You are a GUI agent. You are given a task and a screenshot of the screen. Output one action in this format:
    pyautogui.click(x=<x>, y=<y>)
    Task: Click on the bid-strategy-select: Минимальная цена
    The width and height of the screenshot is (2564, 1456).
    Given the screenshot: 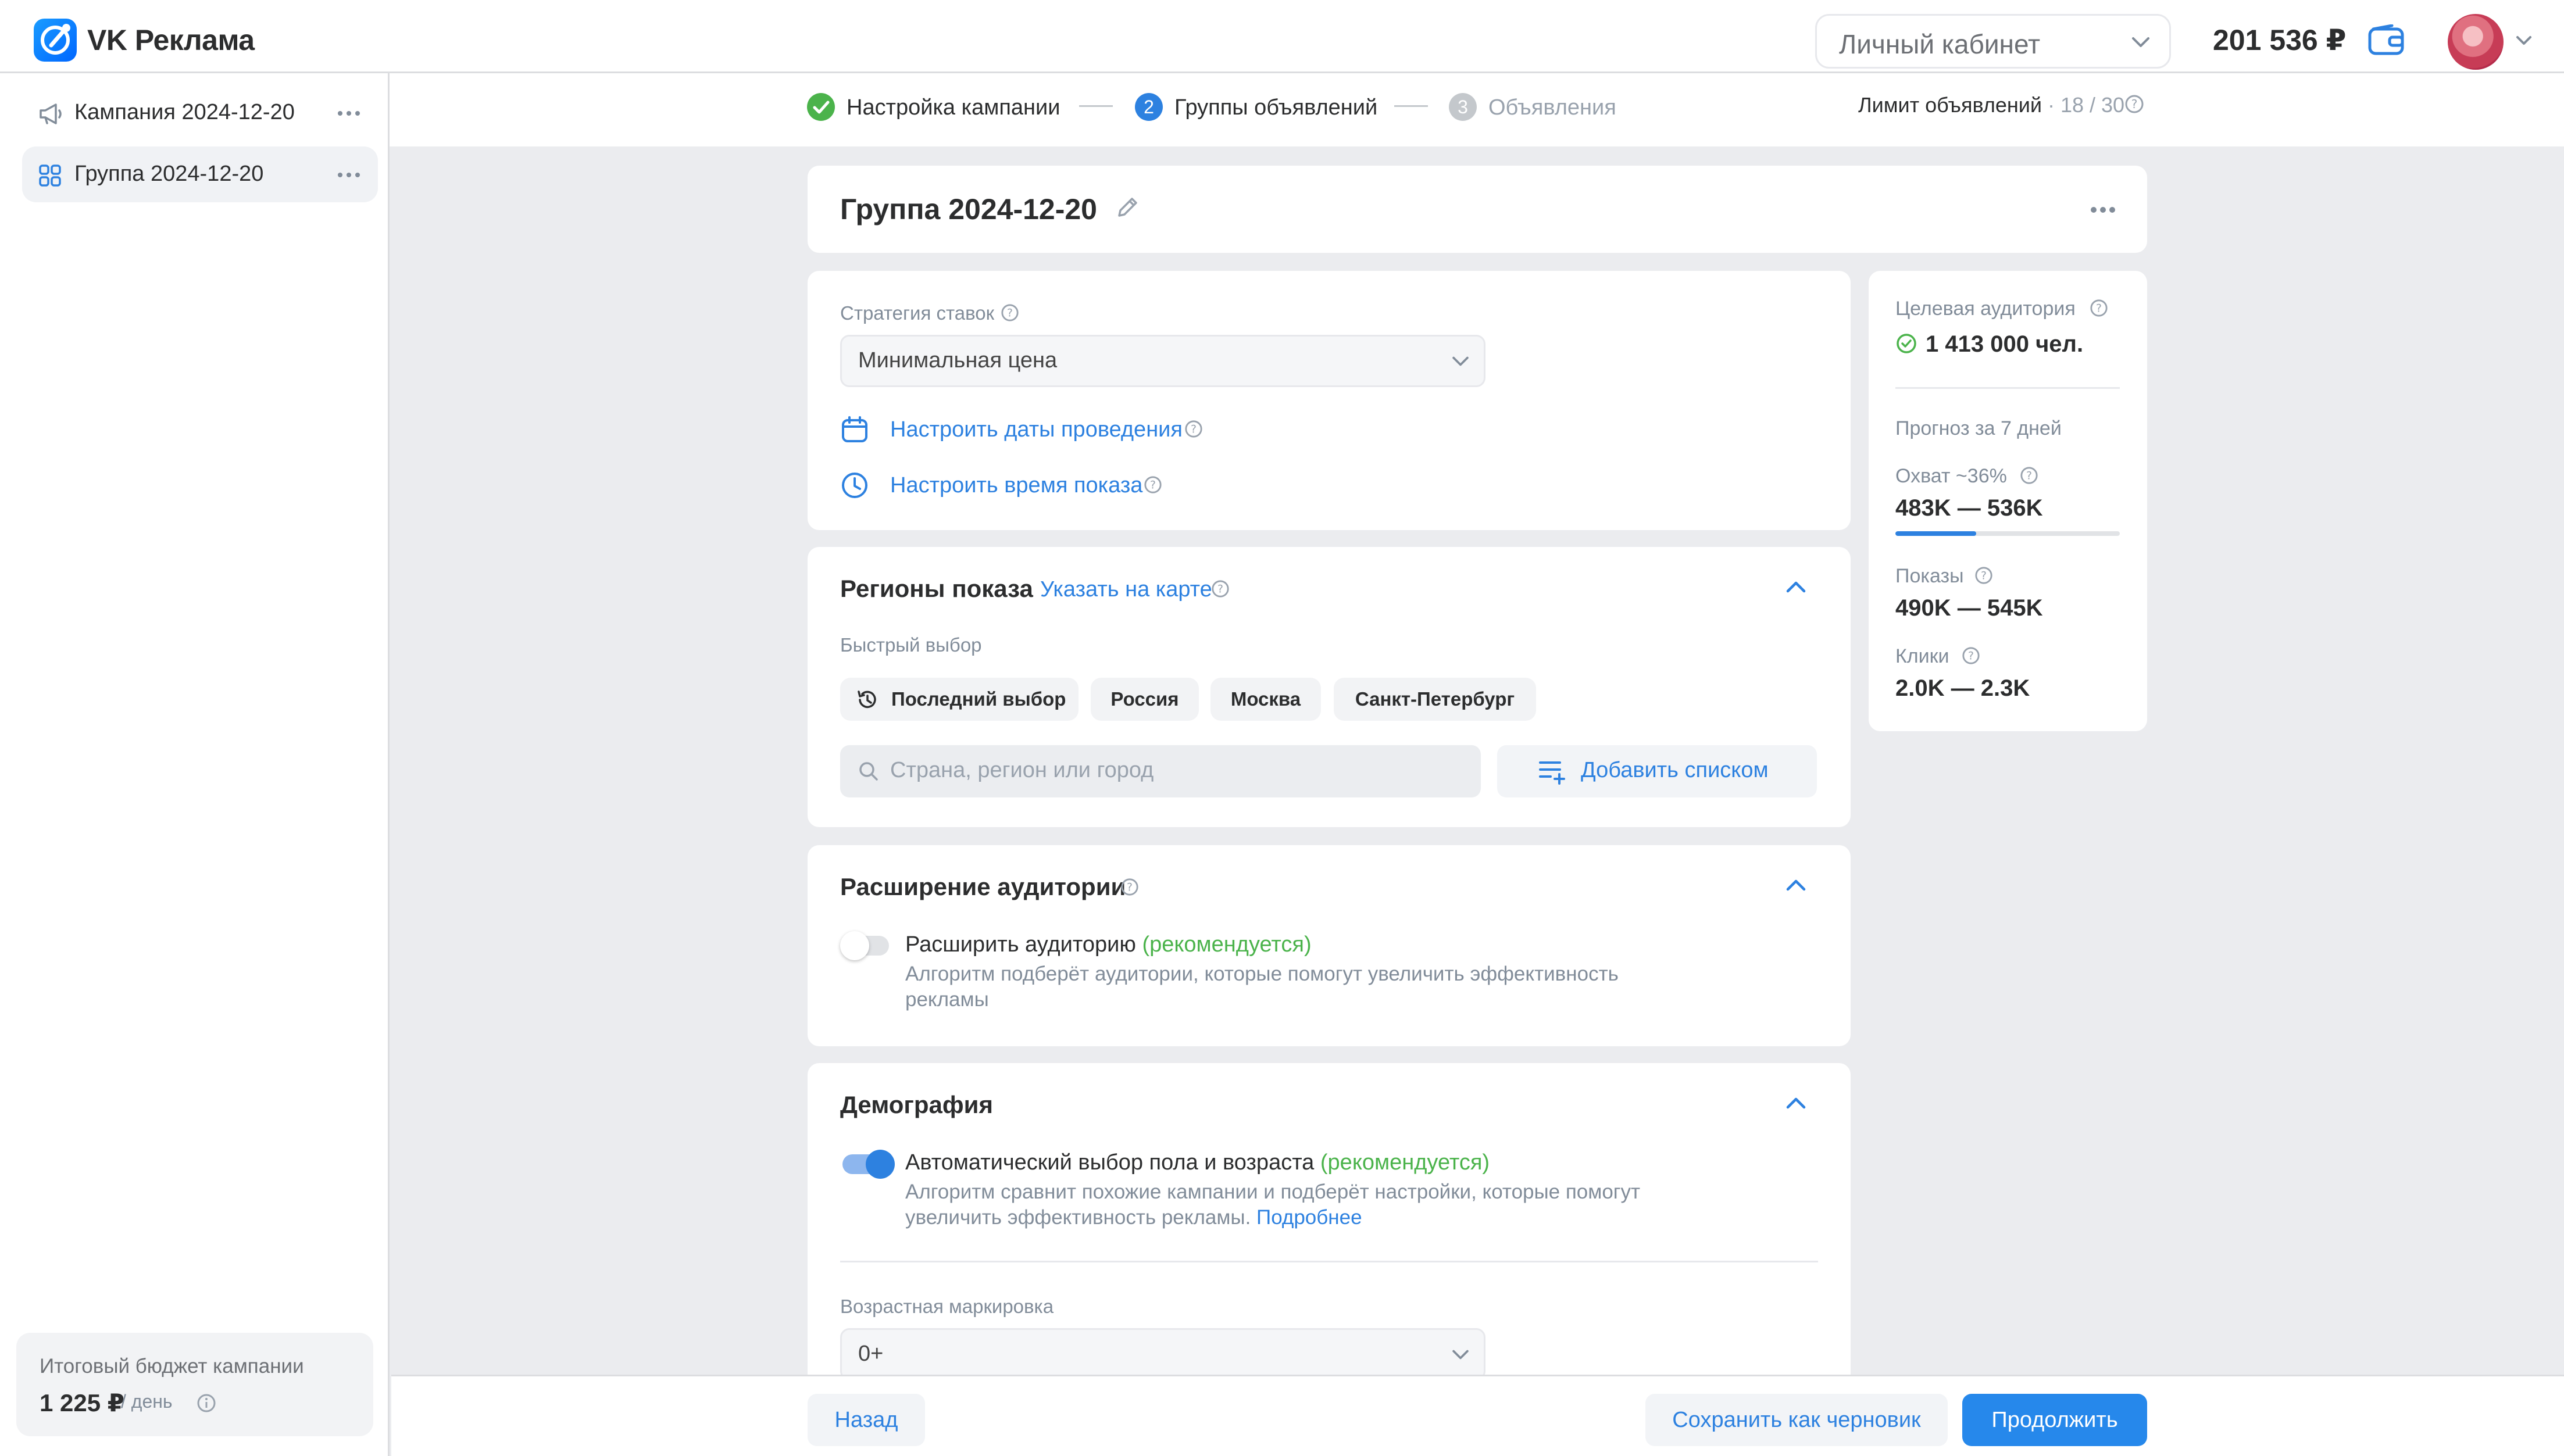 What is the action you would take?
    pyautogui.click(x=1162, y=361)
    